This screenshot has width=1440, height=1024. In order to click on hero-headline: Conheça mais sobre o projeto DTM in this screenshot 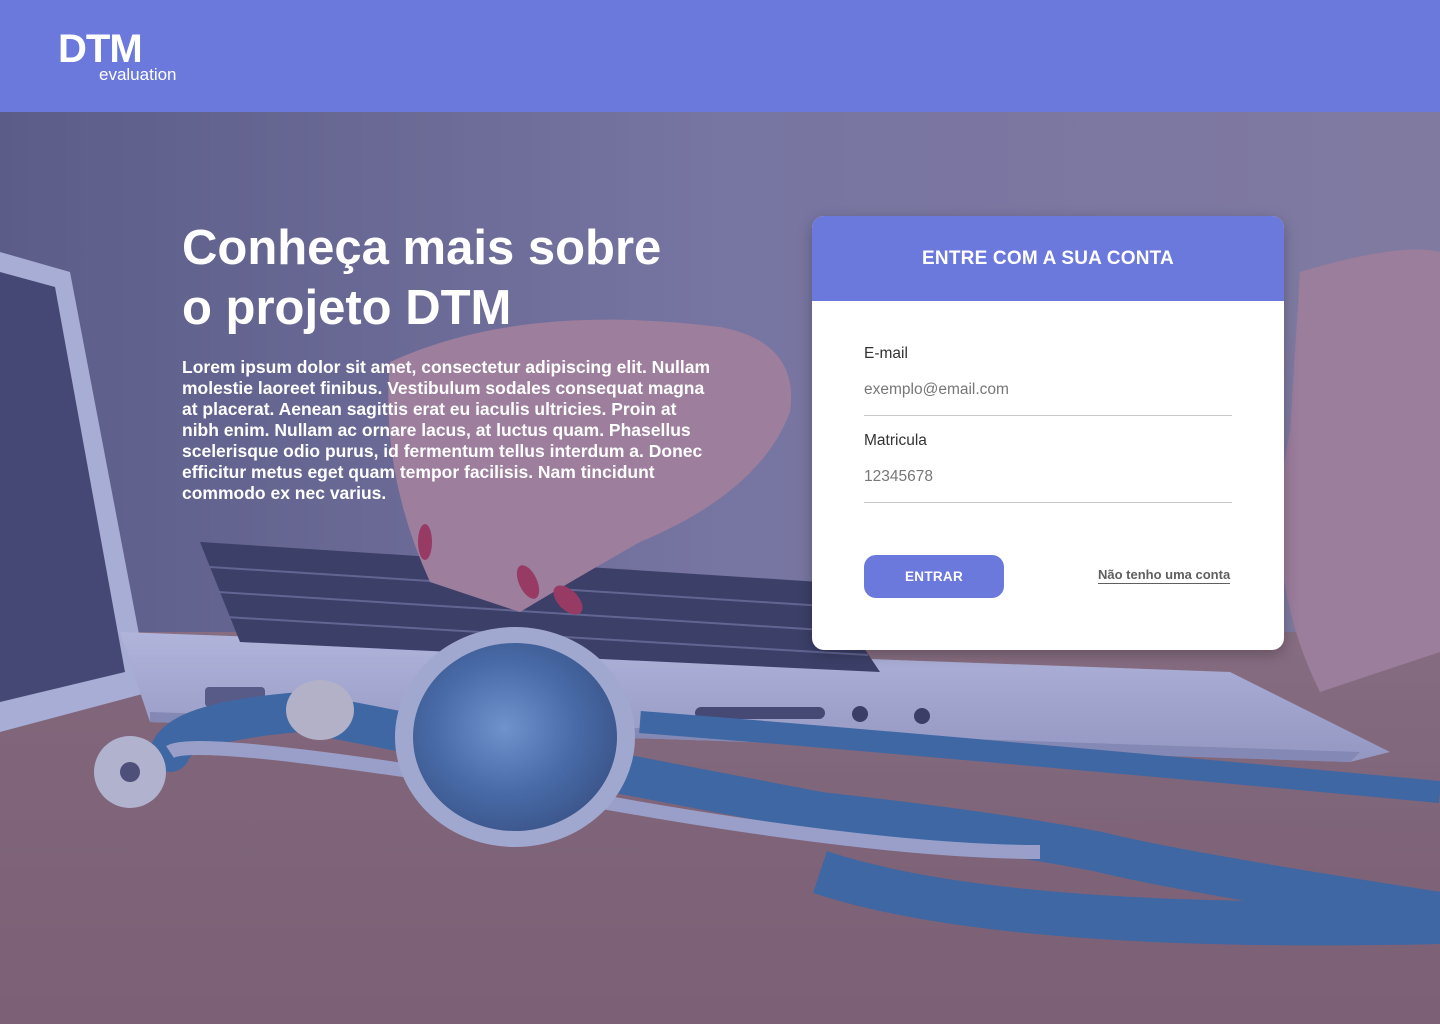, I will do `click(462, 278)`.